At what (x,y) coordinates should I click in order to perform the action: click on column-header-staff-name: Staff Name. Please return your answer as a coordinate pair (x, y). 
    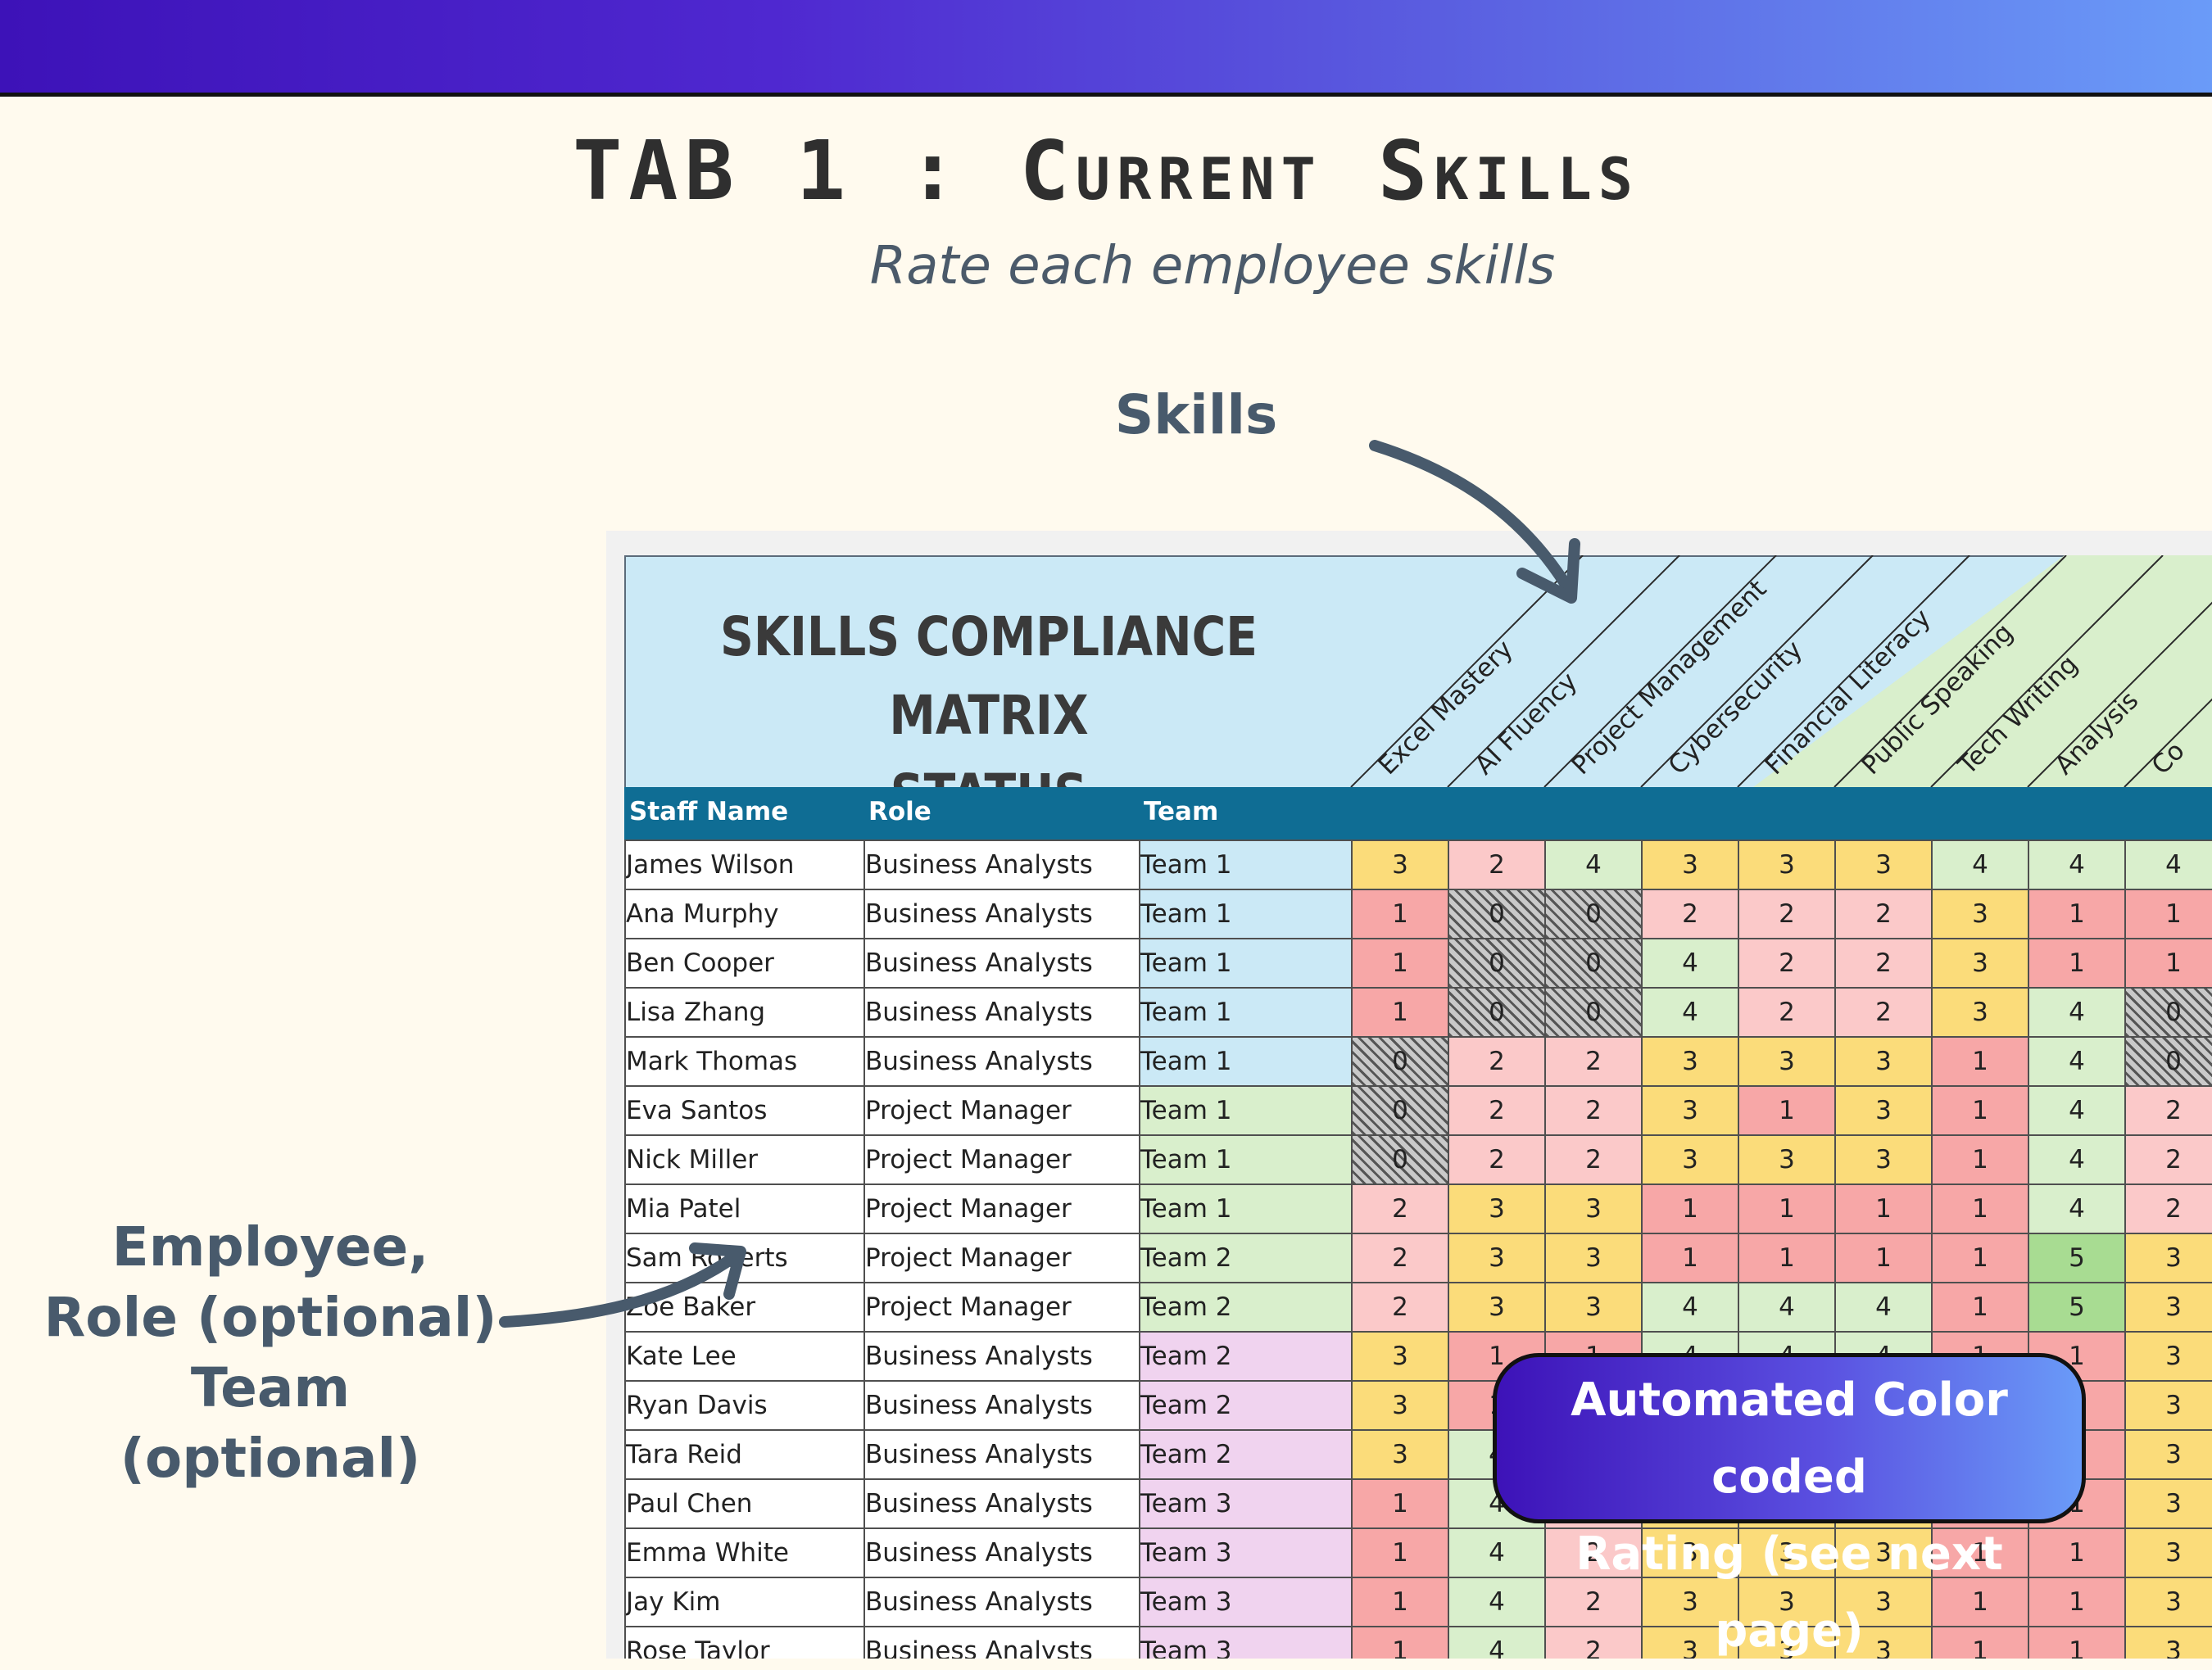
    Looking at the image, I should click on (708, 811).